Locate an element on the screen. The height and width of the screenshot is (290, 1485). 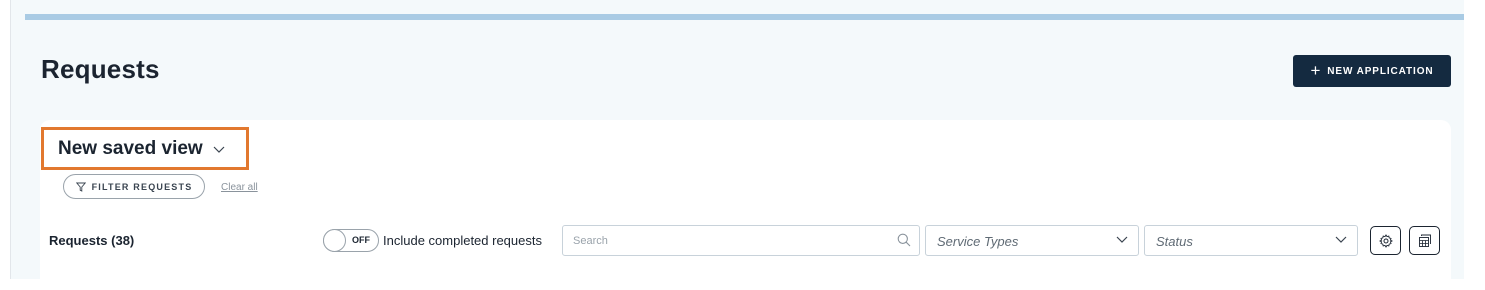
table-export-icon is located at coordinates (1425, 241).